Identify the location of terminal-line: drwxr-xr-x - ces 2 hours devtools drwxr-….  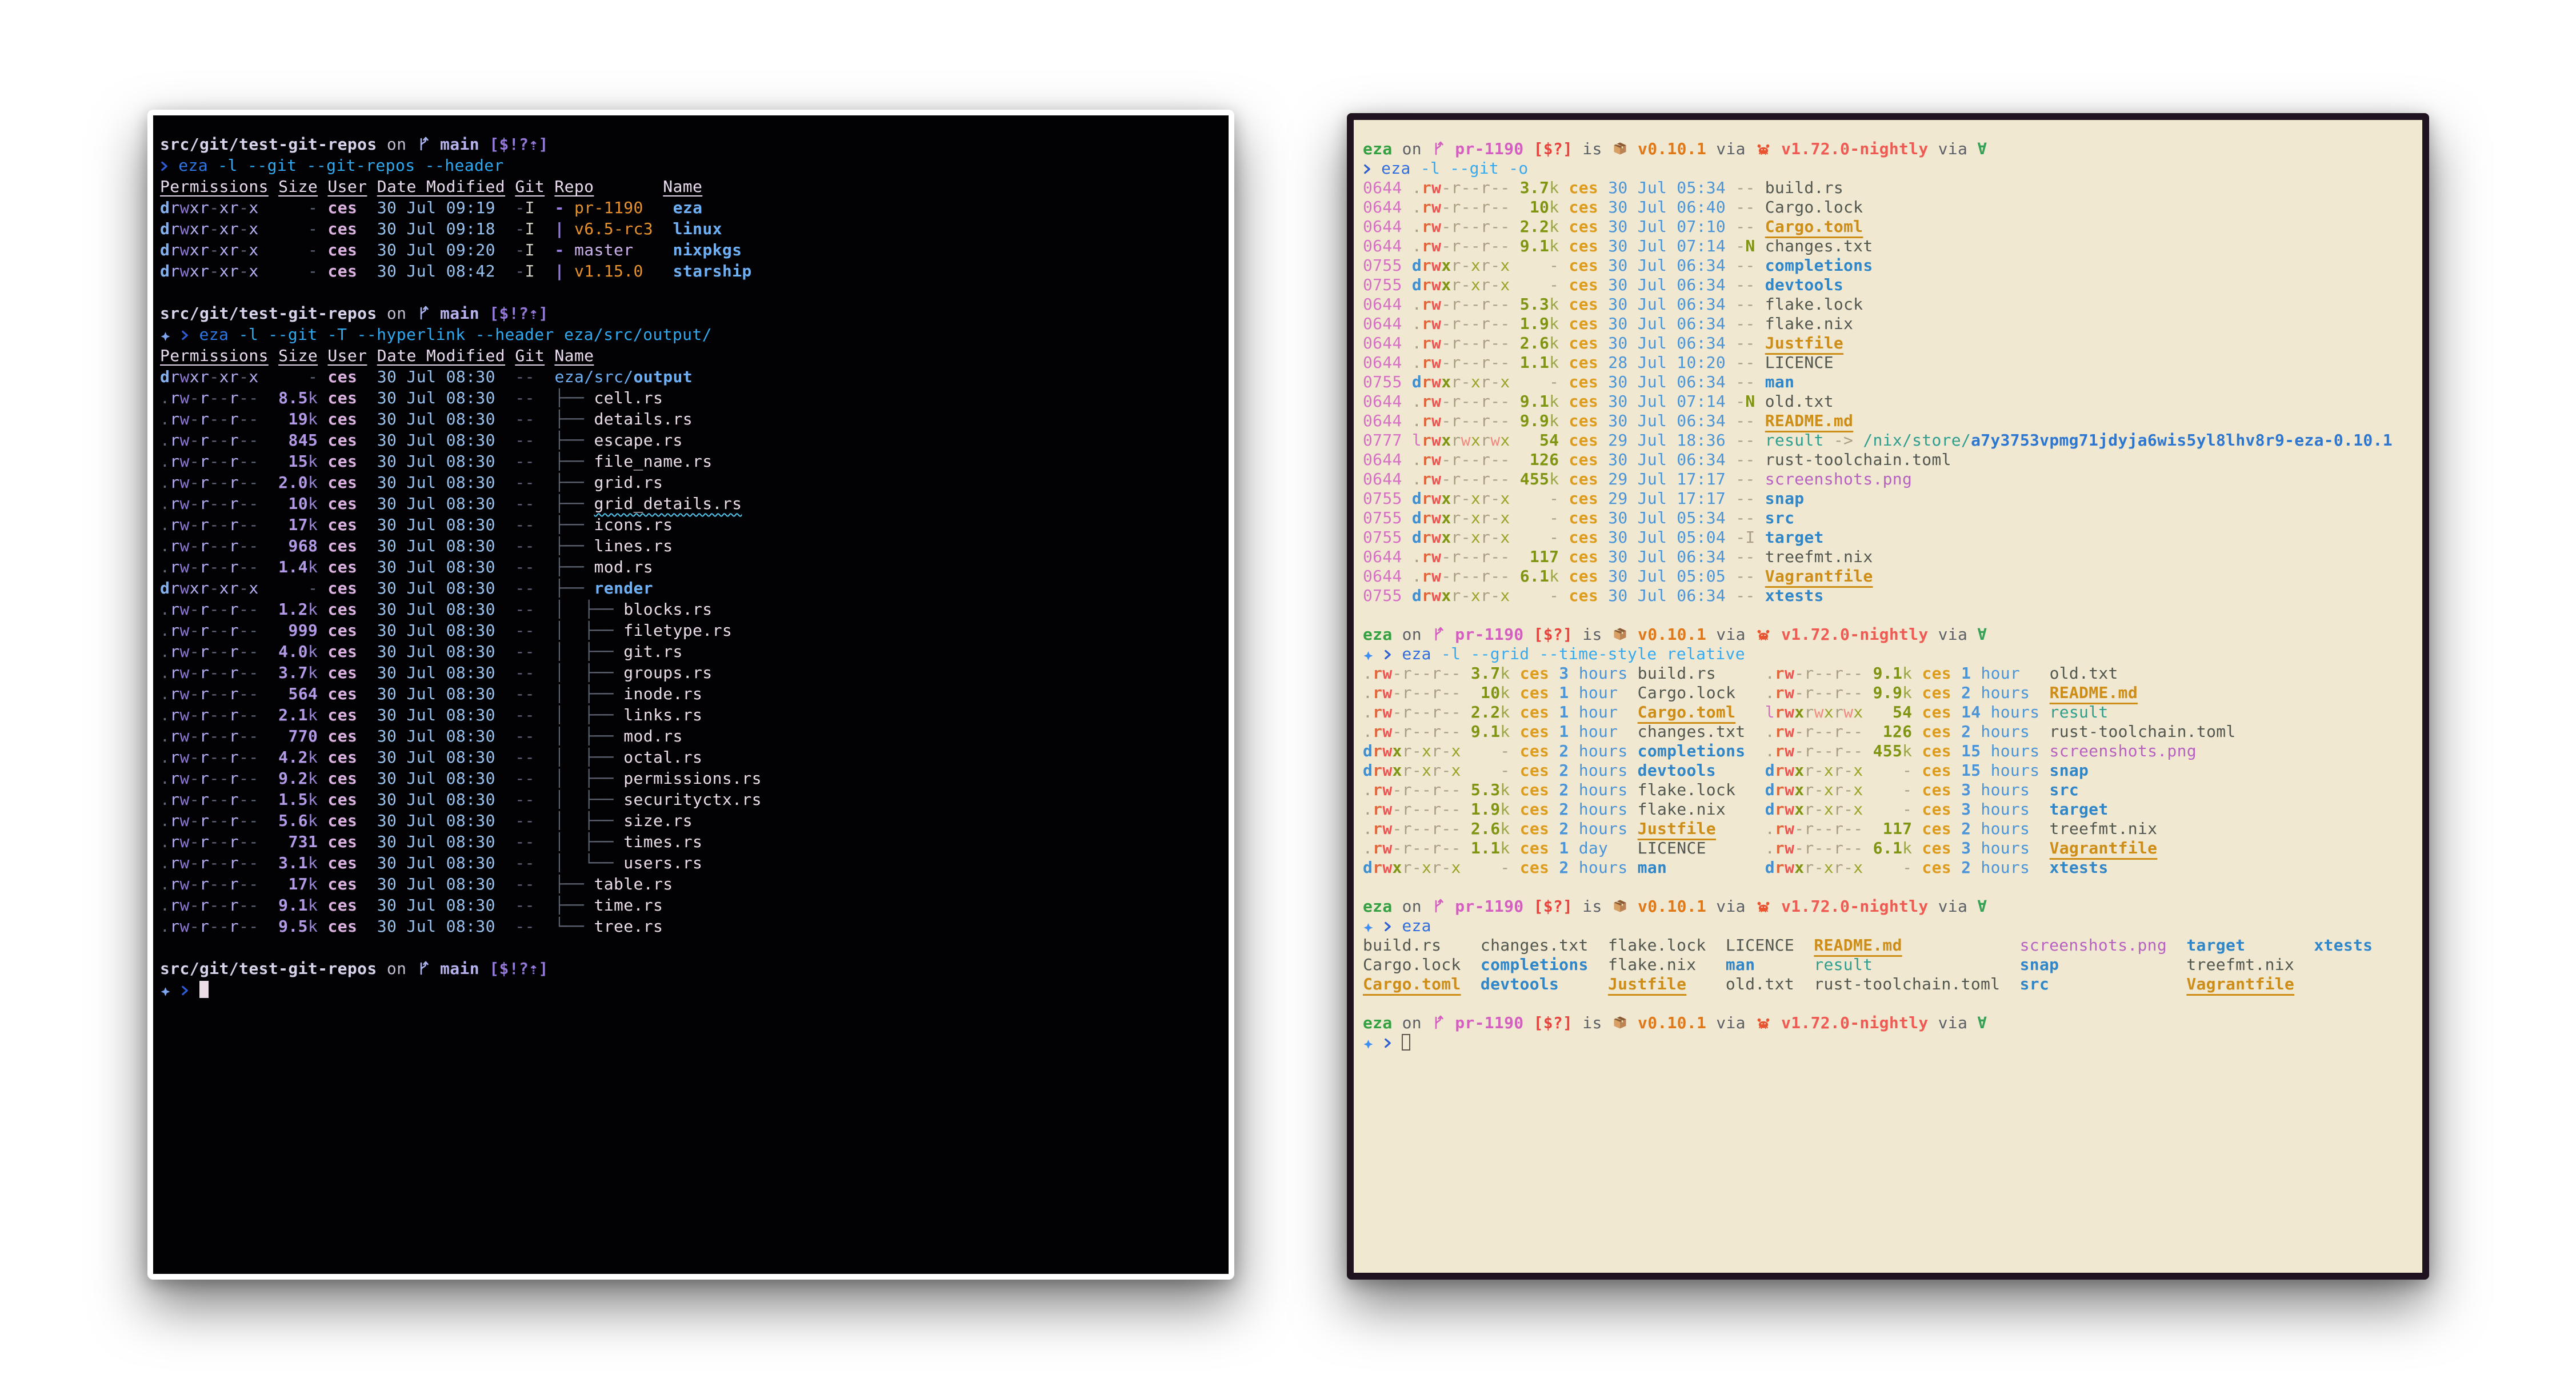
(1726, 770).